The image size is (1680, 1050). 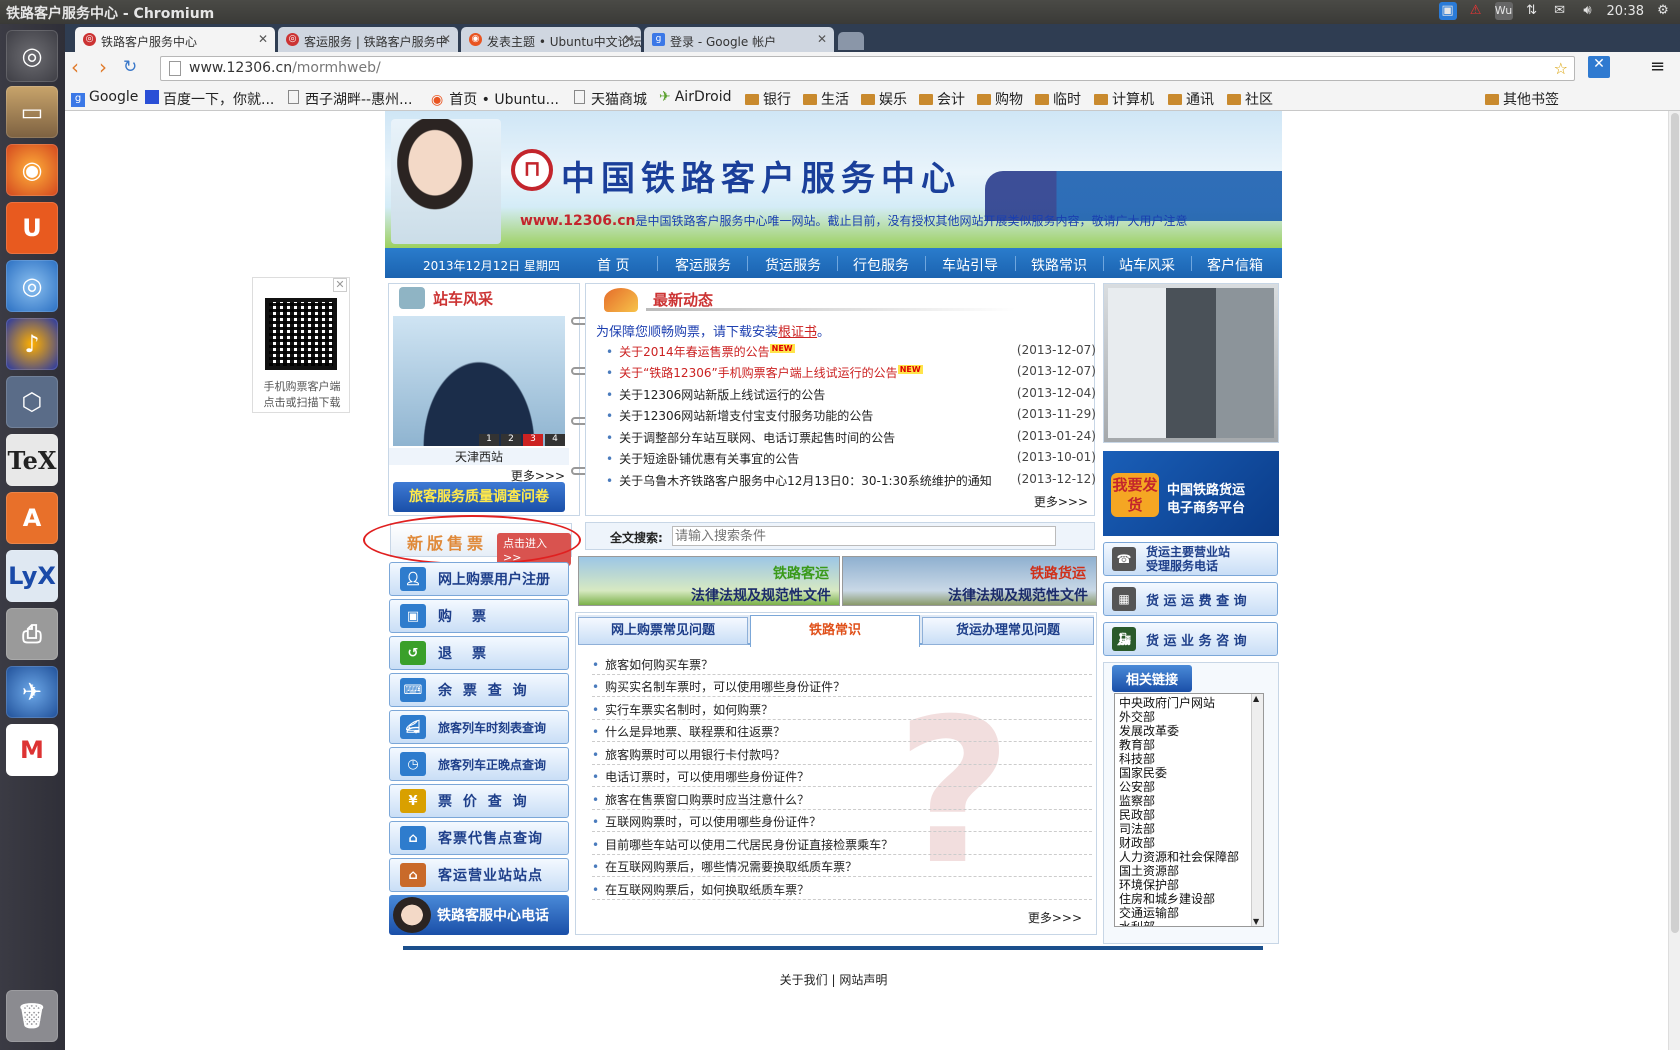 I want to click on footer-links: 关于我们 | 网站声明, so click(x=833, y=979).